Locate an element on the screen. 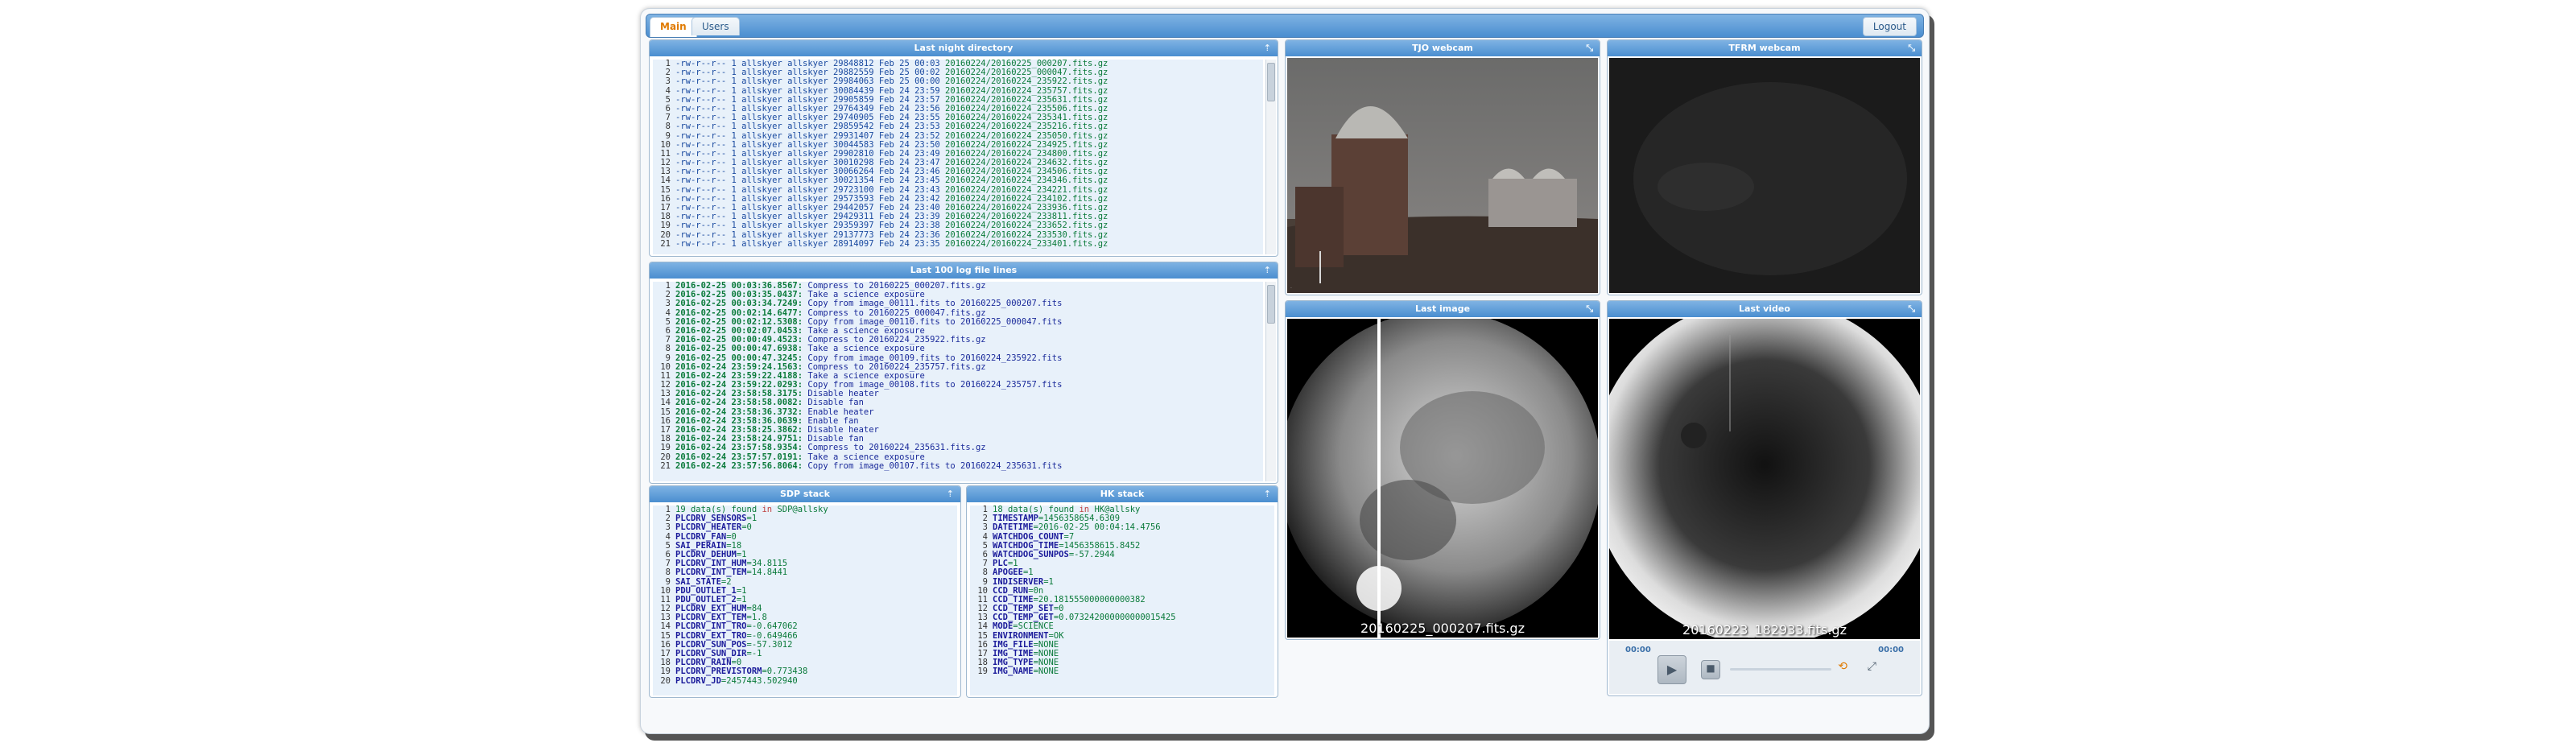  play-button: ▶ is located at coordinates (1671, 669).